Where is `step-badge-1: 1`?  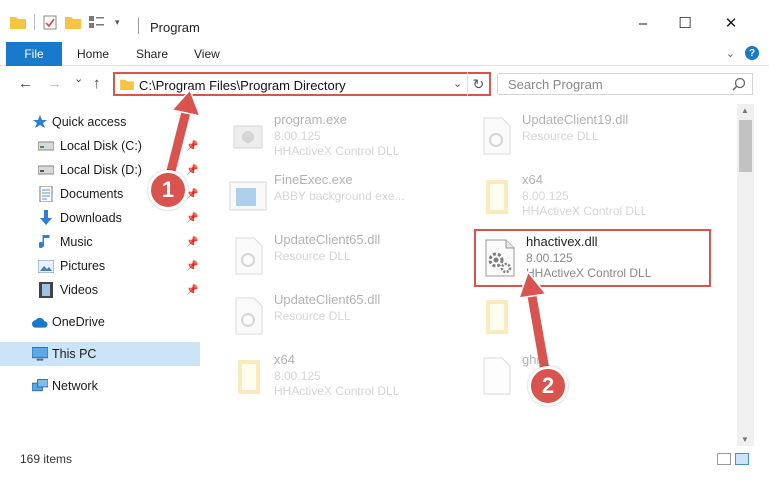 step-badge-1: 1 is located at coordinates (168, 190).